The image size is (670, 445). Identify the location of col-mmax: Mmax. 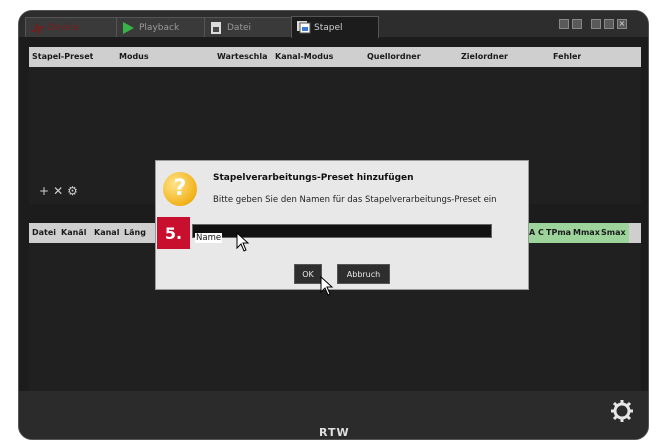
(586, 232).